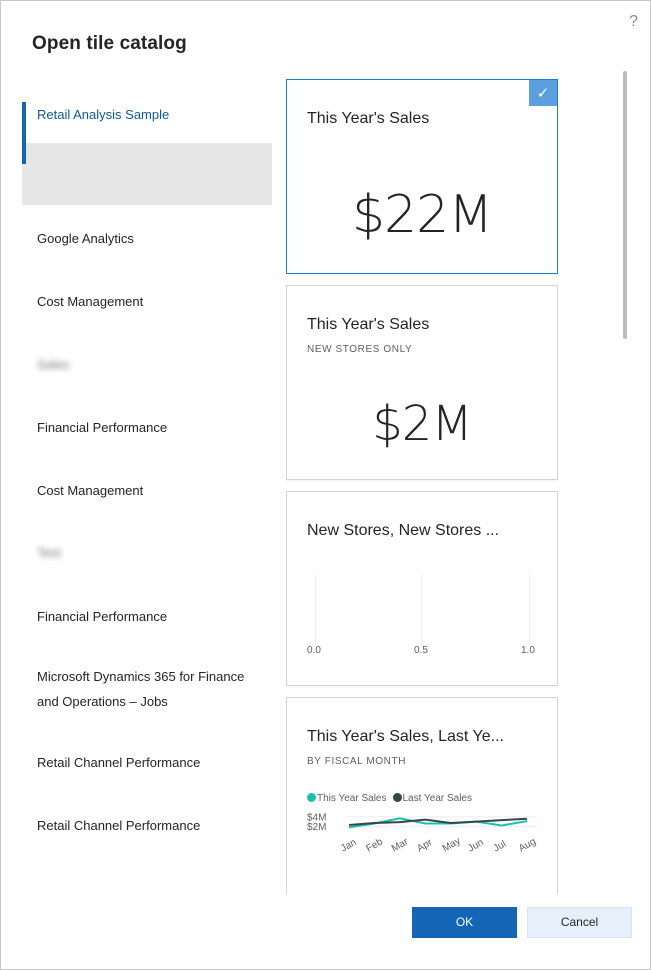 Image resolution: width=651 pixels, height=970 pixels. Describe the element at coordinates (103, 114) in the screenshot. I see `sidebar-item-label: Retail Analysis Sample` at that location.